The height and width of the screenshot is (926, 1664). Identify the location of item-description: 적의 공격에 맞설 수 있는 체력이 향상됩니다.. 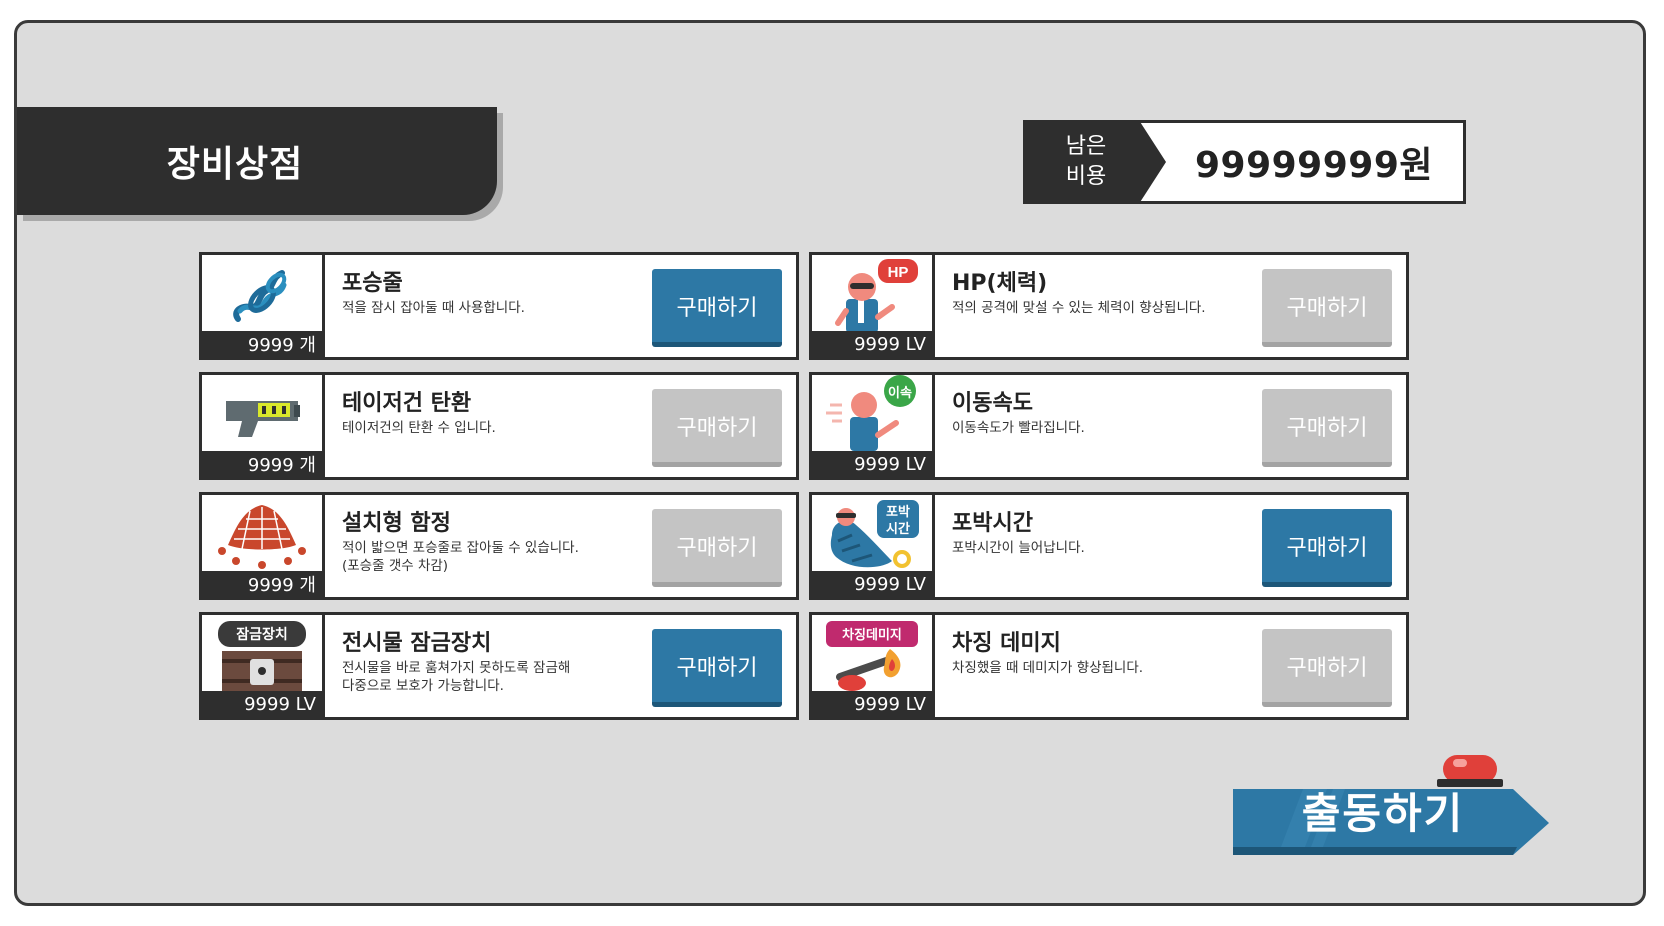
(1079, 308).